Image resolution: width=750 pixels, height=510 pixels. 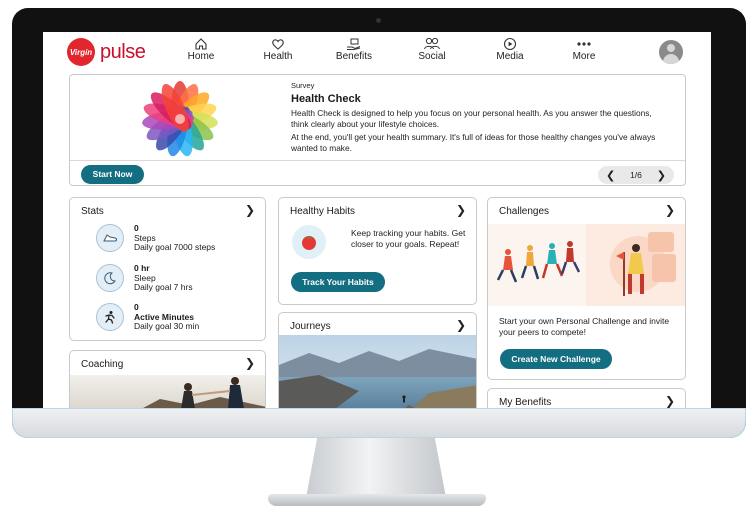 I want to click on benefits-title: My Benefits, so click(x=525, y=402).